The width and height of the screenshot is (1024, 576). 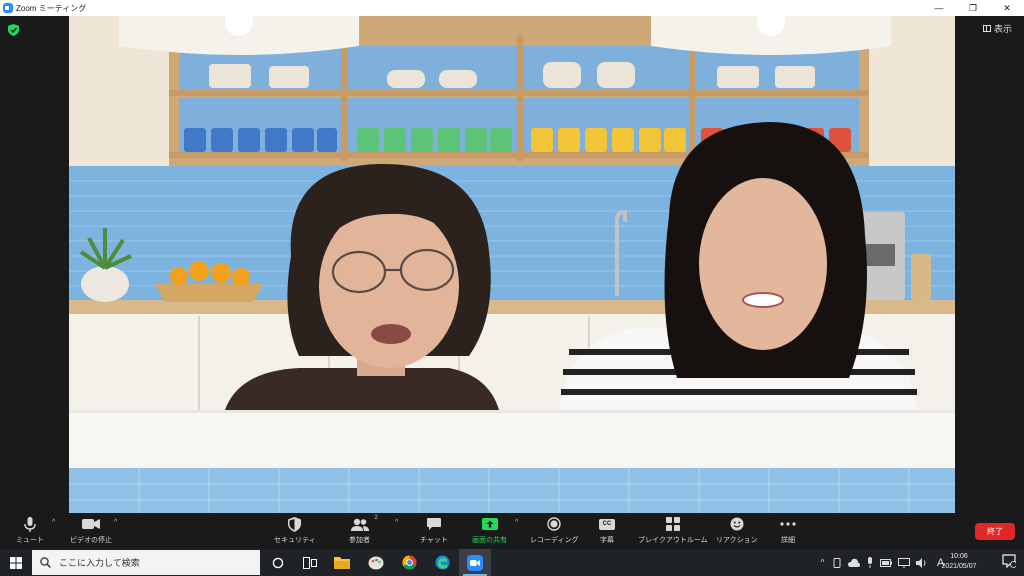 I want to click on notification-center-icon, so click(x=1009, y=561).